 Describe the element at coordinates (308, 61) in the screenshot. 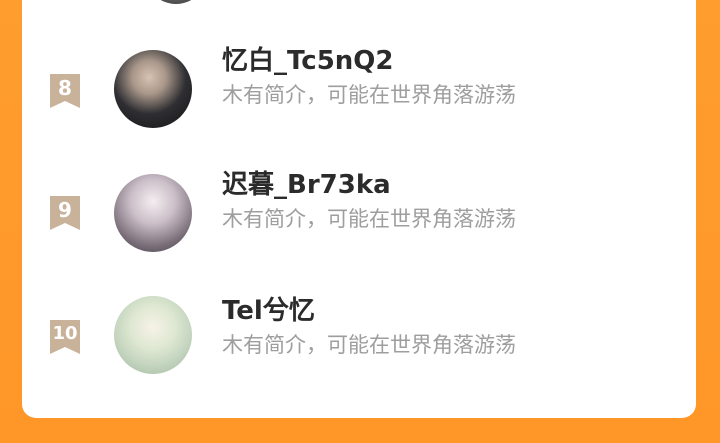

I see `user-name: 忆白_Tc5nQ2` at that location.